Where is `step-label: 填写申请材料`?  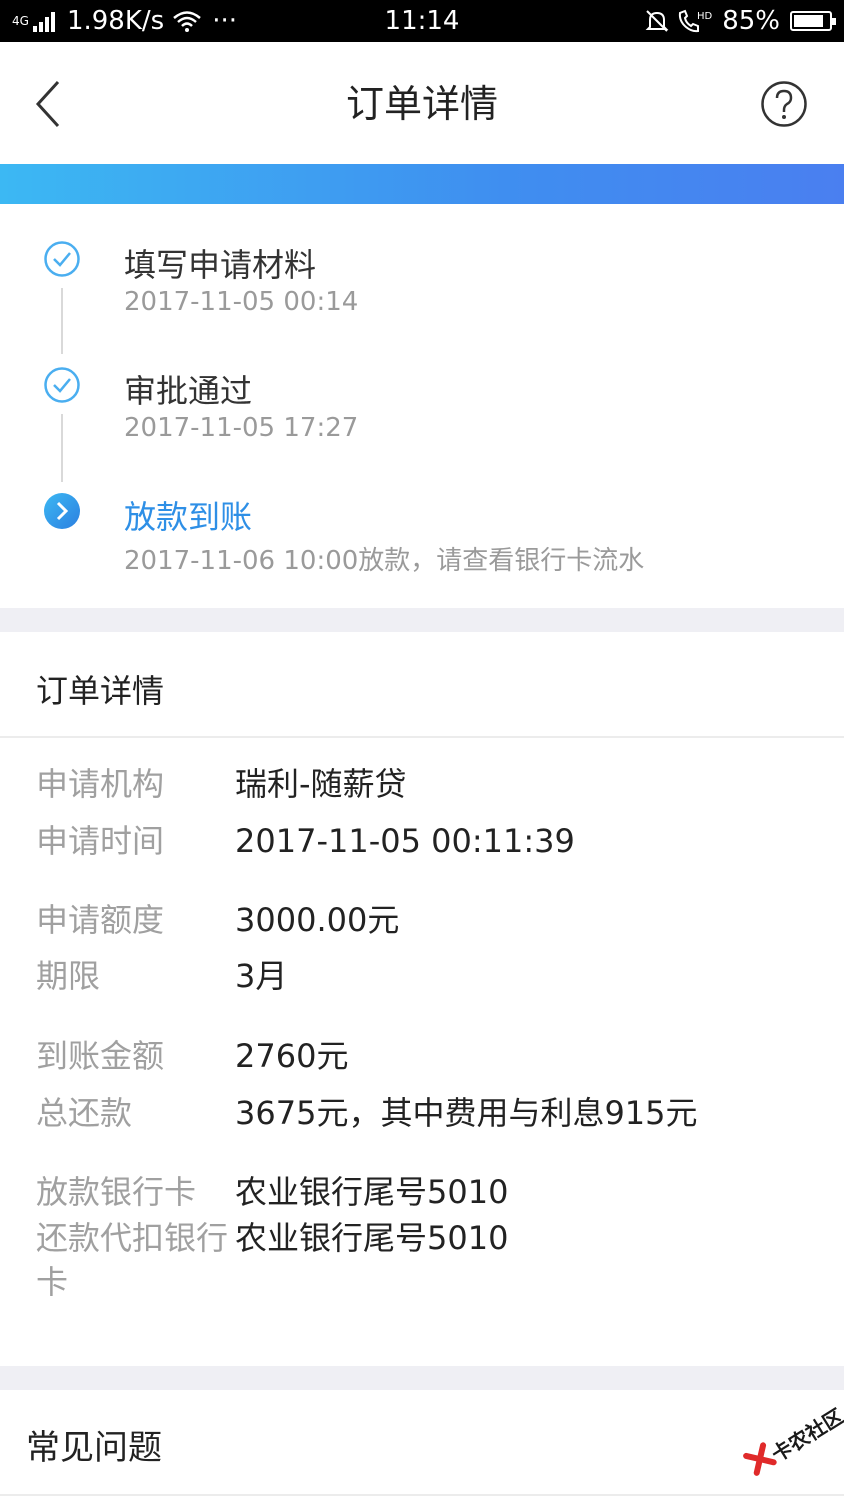
step-label: 填写申请材料 is located at coordinates (220, 265).